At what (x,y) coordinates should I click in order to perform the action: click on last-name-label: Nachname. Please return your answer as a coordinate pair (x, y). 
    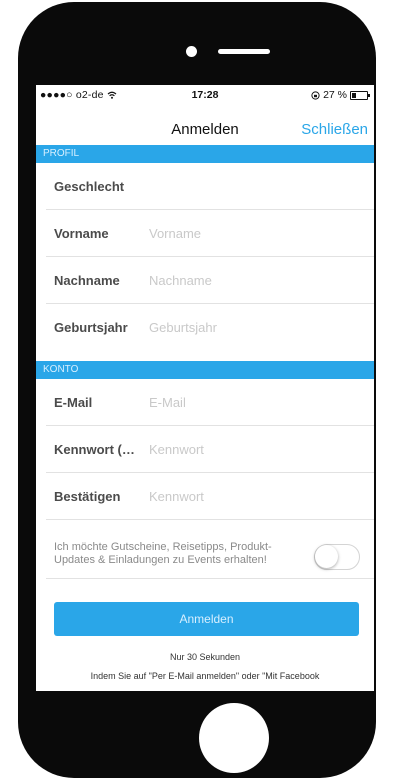
    Looking at the image, I should click on (87, 280).